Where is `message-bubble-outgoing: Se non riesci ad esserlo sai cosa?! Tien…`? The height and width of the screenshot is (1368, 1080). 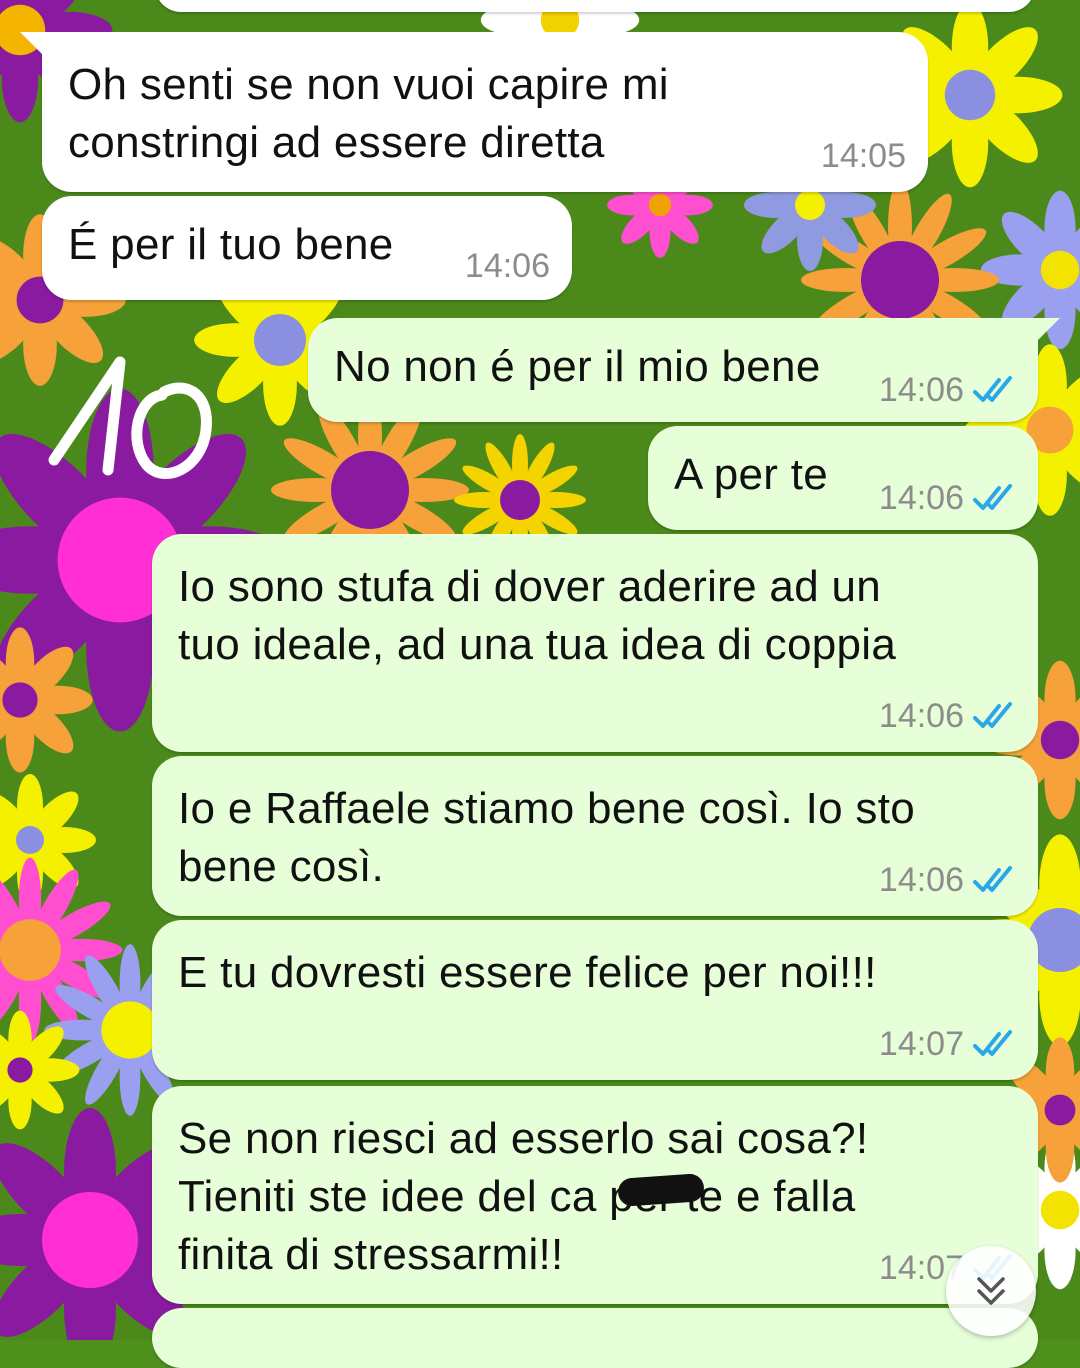
message-bubble-outgoing: Se non riesci ad esserlo sai cosa?! Tien… is located at coordinates (595, 1195).